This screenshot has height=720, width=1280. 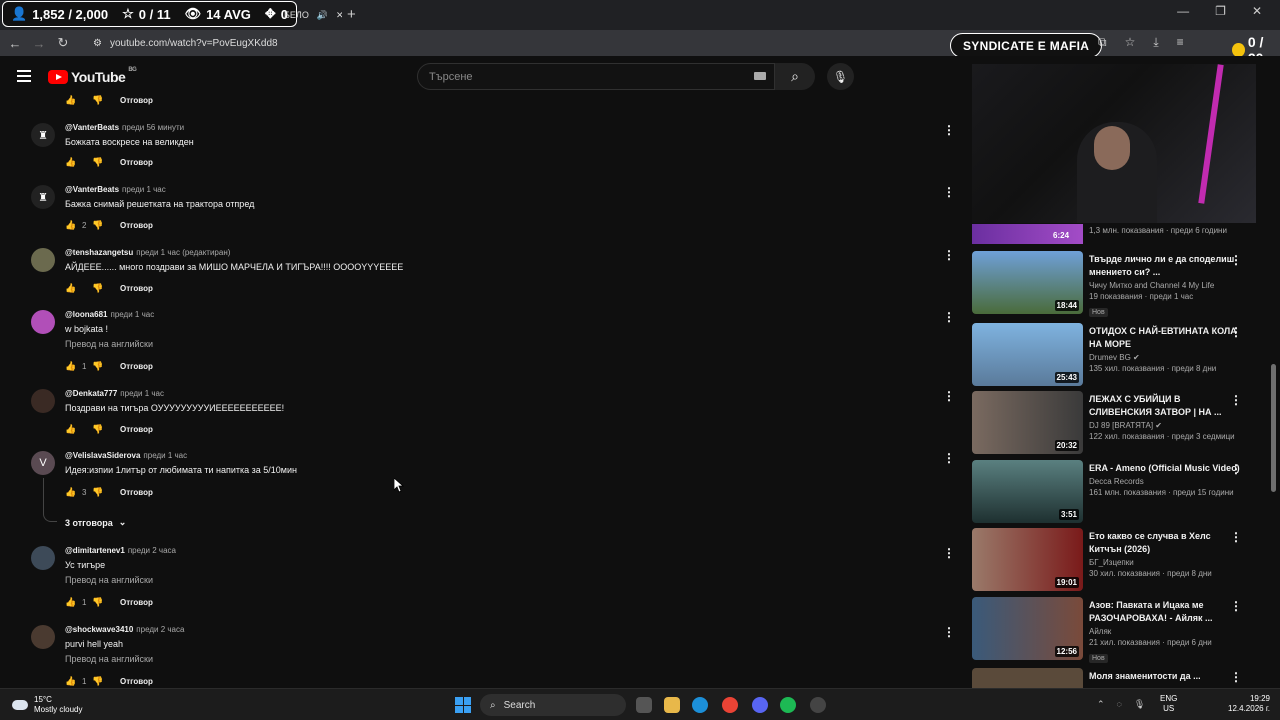 I want to click on taskbar-clock: 19:29 12.4.2026 г., so click(x=1249, y=704).